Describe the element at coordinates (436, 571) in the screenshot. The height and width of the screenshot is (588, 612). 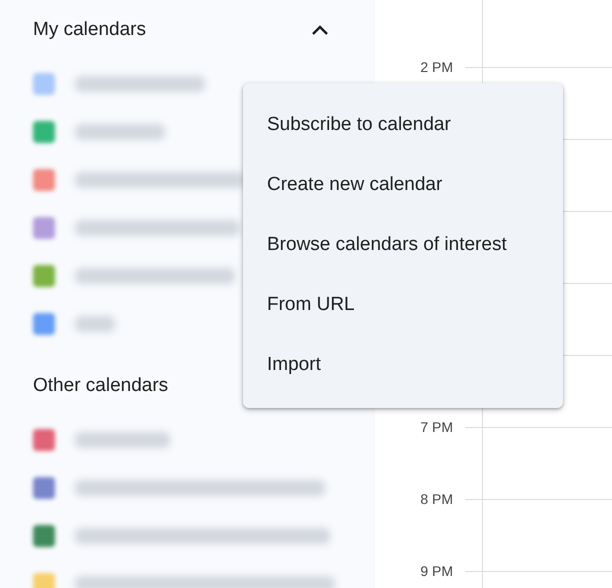
I see `time-label: 9 PM` at that location.